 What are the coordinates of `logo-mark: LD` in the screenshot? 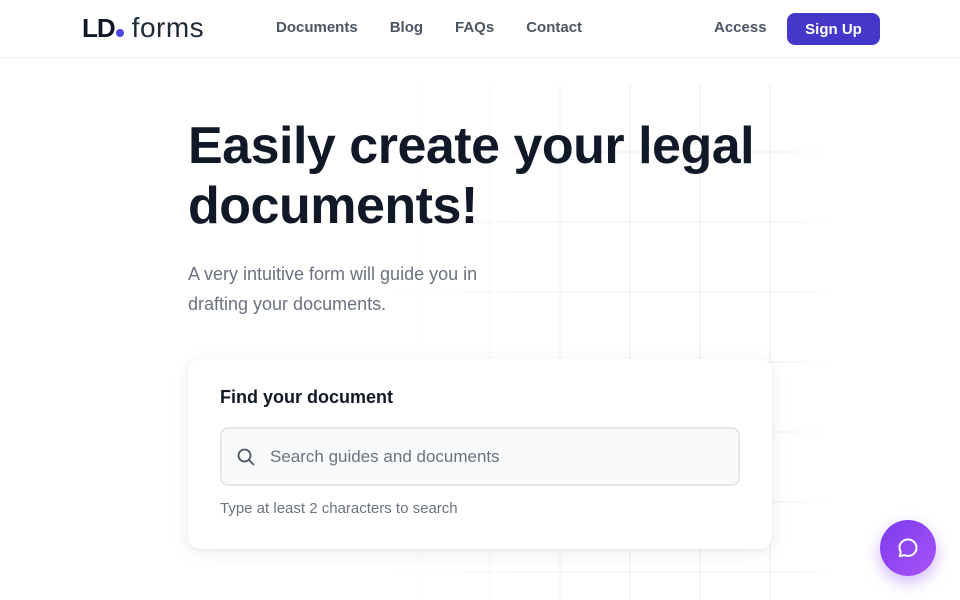 It's located at (99, 28).